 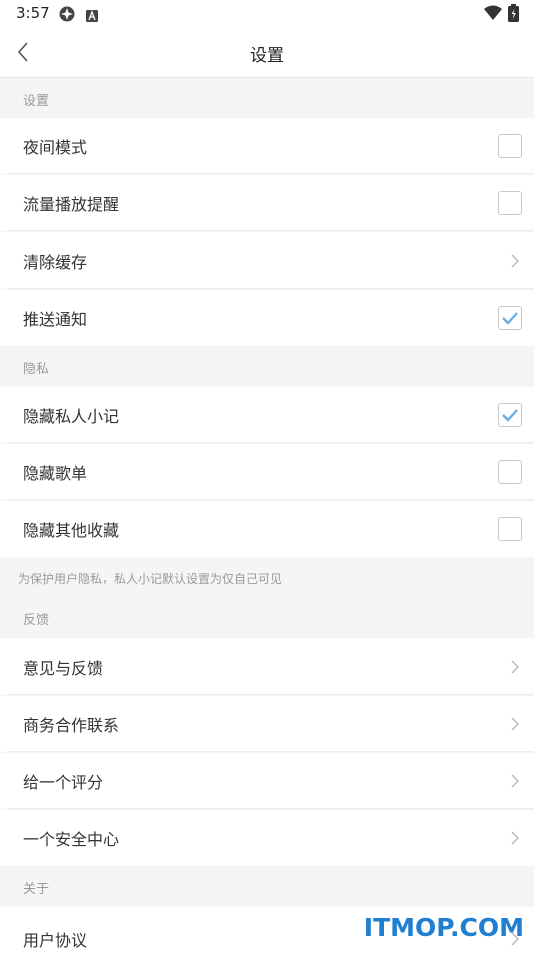 I want to click on row-security: 一个安全中心, so click(x=267, y=838).